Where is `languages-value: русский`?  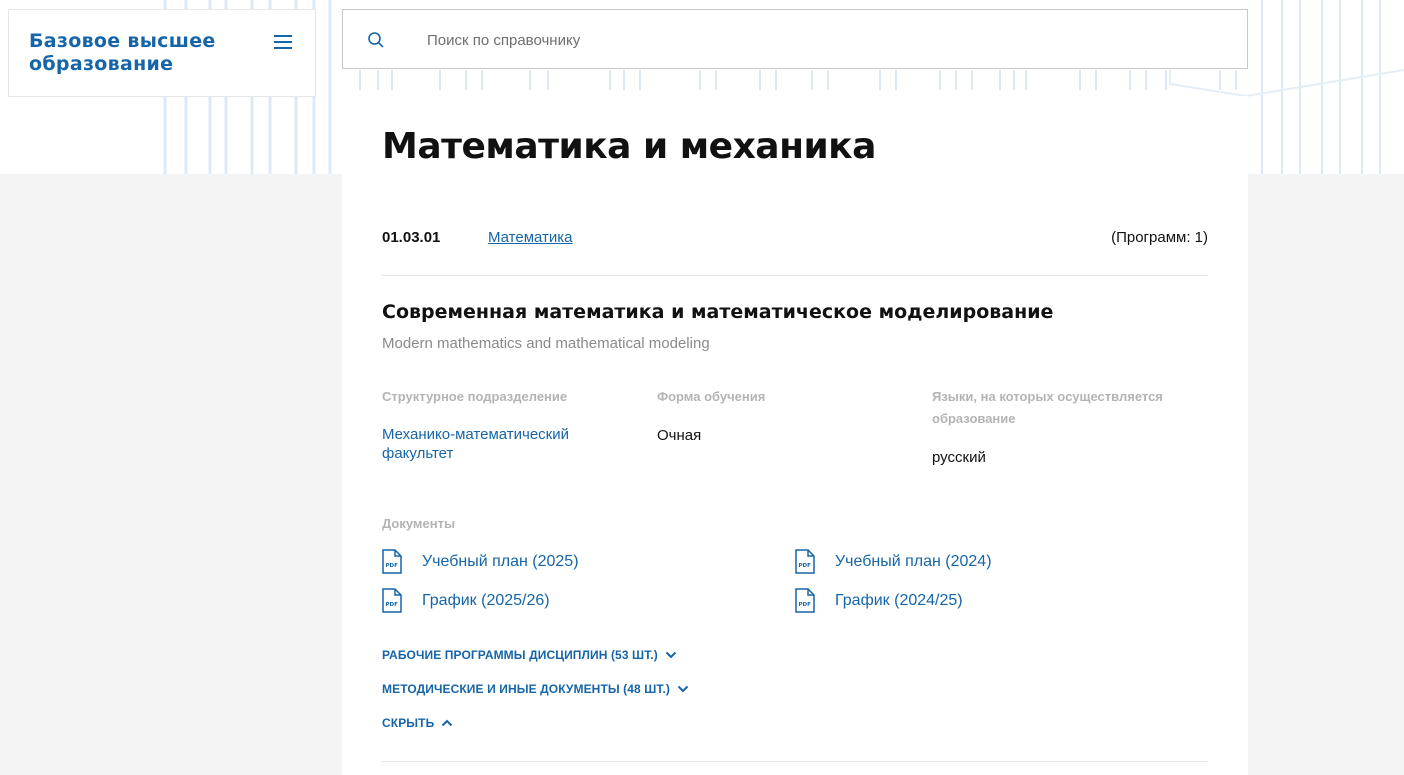 languages-value: русский is located at coordinates (959, 457).